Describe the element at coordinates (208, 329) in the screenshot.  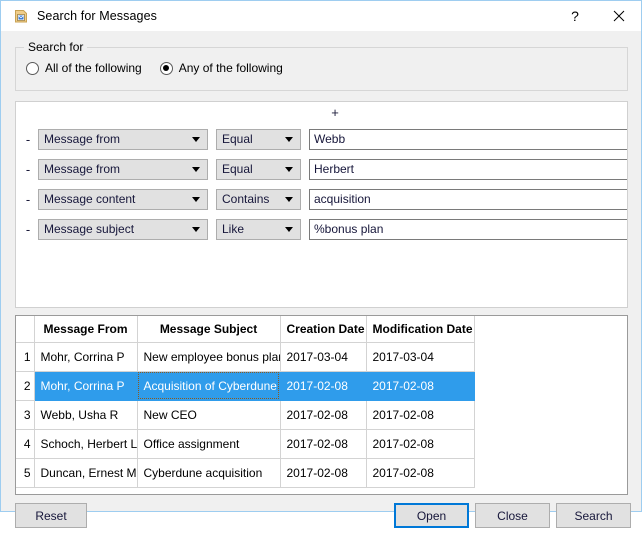
I see `column-header-message-subject: Message Subject` at that location.